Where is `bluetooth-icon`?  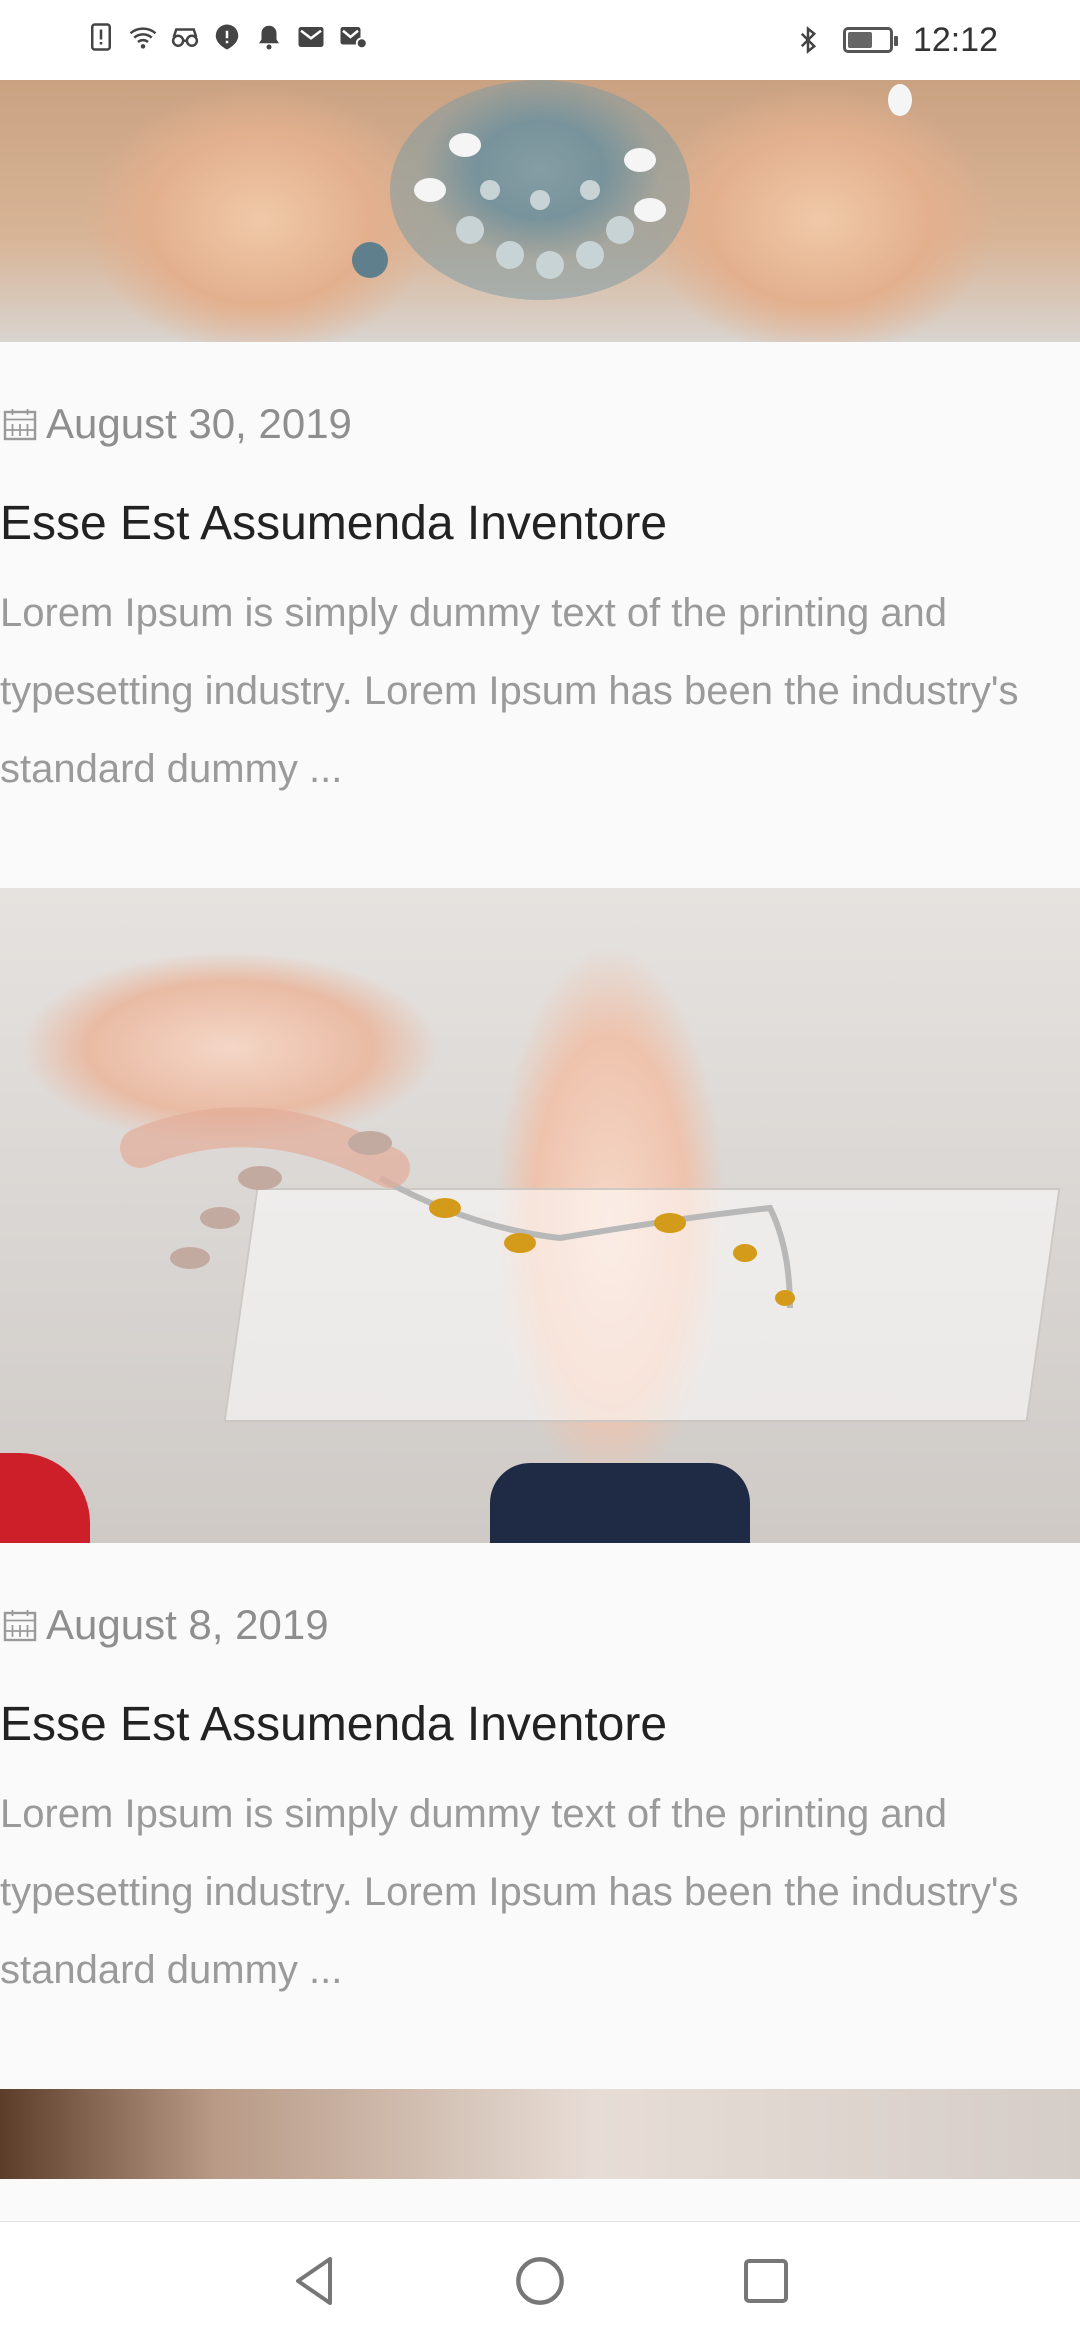 bluetooth-icon is located at coordinates (808, 40).